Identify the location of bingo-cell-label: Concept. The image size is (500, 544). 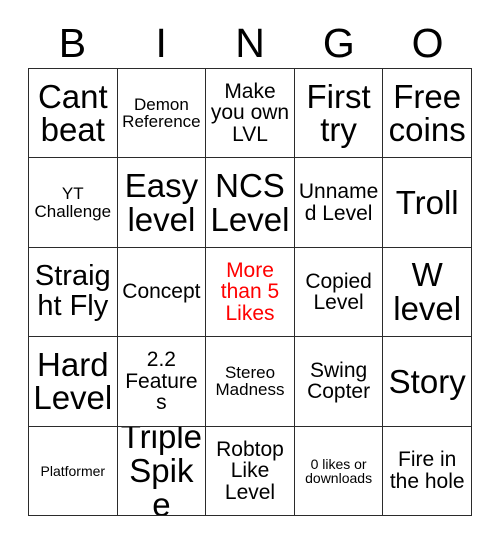
(161, 292).